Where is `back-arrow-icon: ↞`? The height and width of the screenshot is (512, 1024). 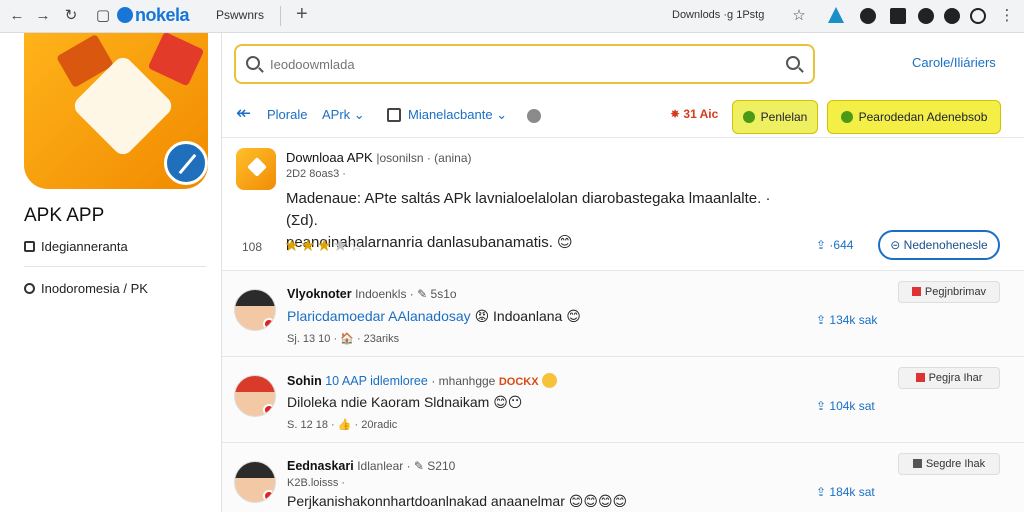 back-arrow-icon: ↞ is located at coordinates (243, 113).